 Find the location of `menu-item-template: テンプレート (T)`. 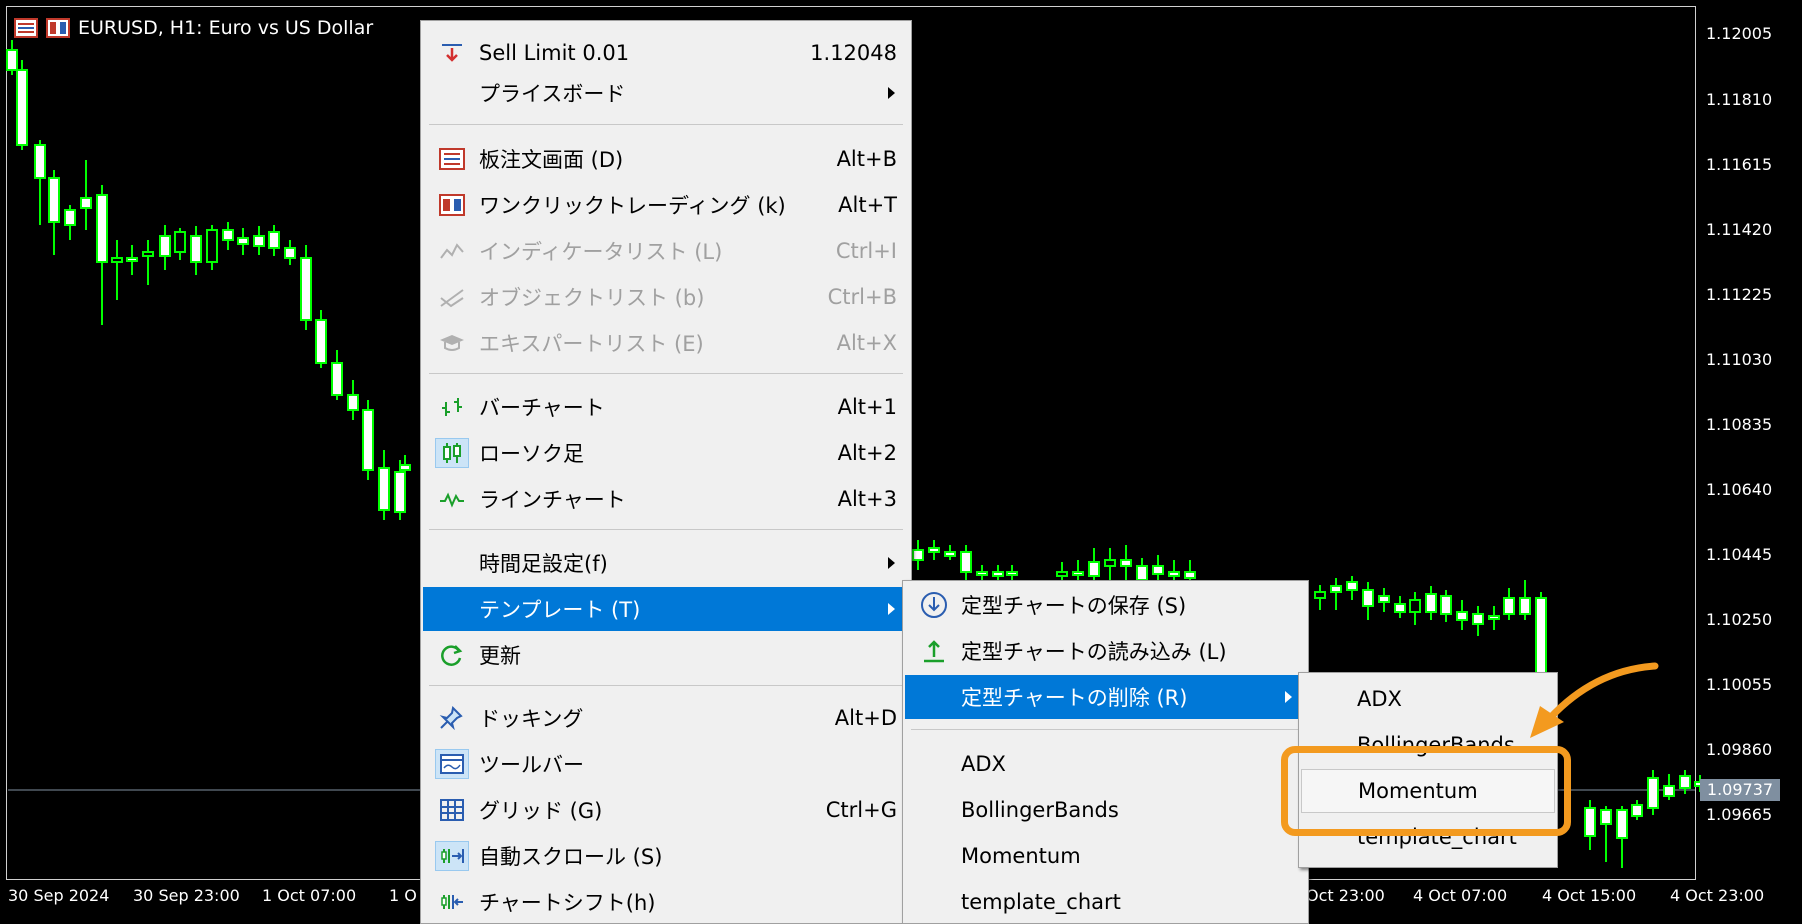

menu-item-template: テンプレート (T) is located at coordinates (666, 609).